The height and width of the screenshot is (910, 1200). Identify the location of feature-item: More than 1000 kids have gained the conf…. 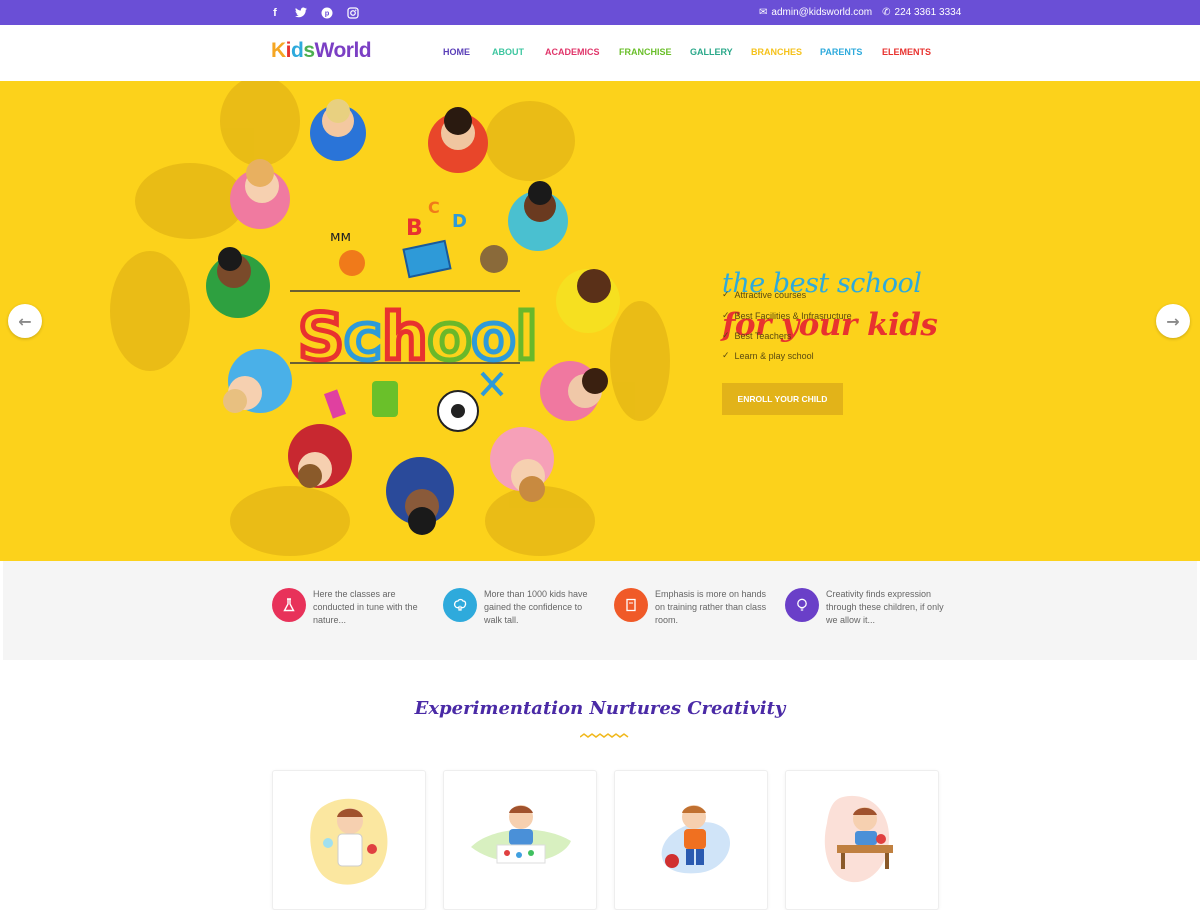
(522, 607).